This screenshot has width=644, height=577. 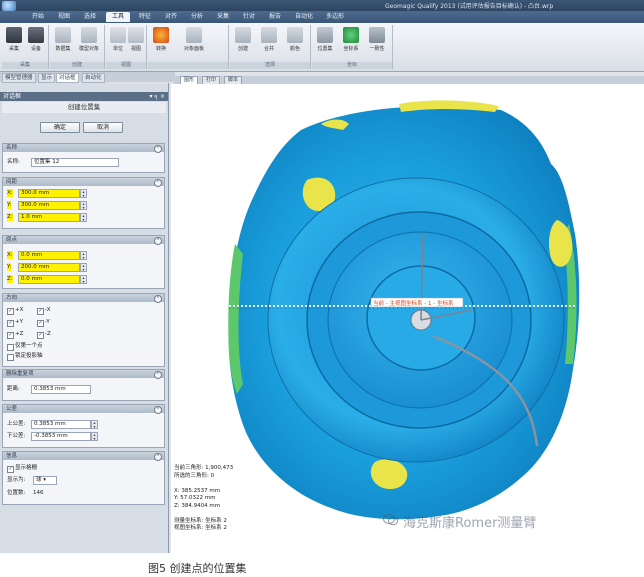 I want to click on capture-button: 采集, so click(x=14, y=39).